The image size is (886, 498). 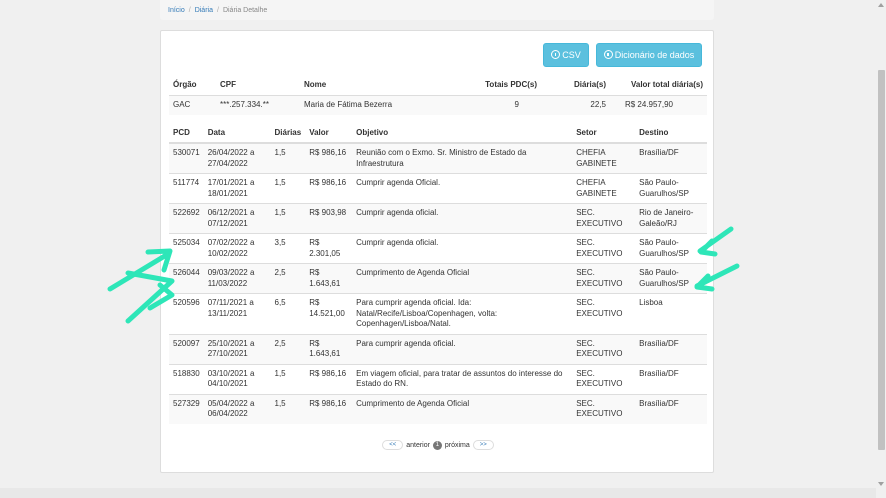 I want to click on breadcrumb-link-diaria: Diária, so click(x=204, y=10).